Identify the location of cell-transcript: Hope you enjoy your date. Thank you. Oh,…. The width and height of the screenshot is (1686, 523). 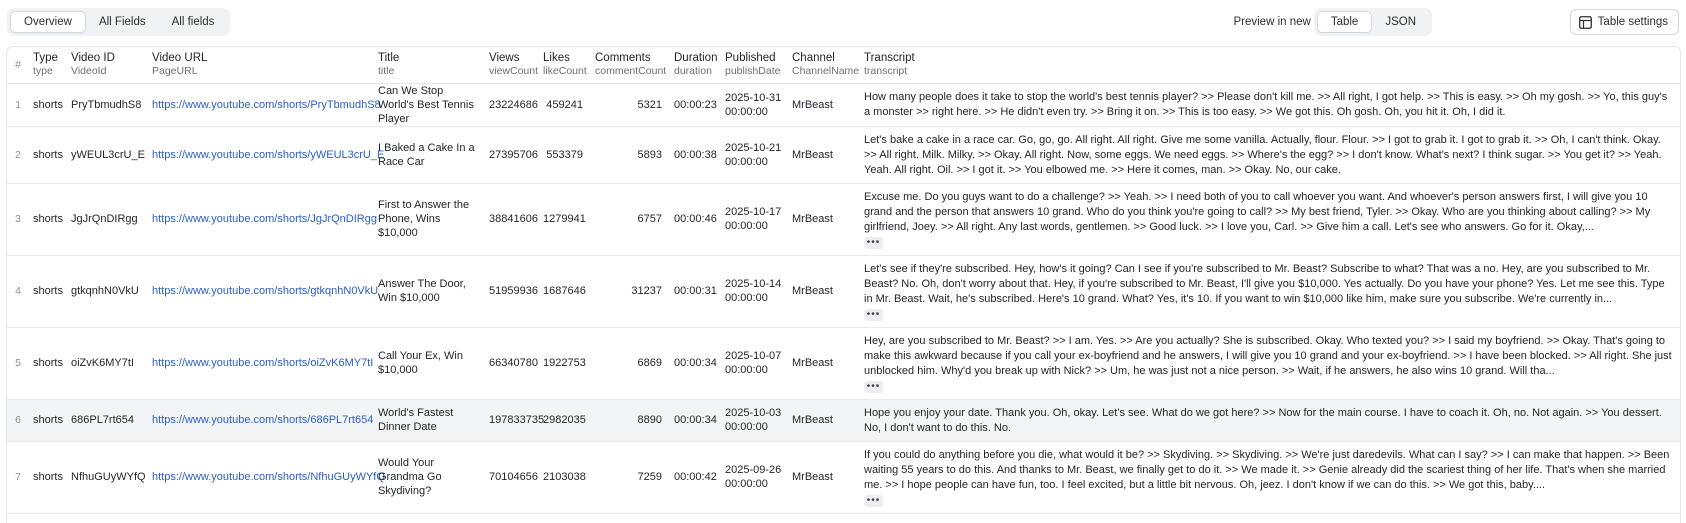
(1270, 420).